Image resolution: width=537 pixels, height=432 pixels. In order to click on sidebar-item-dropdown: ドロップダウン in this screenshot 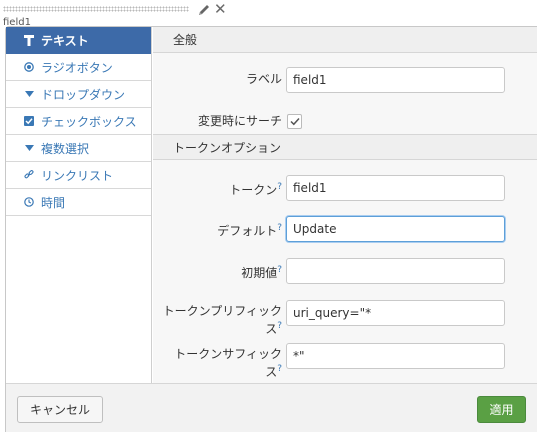, I will do `click(78, 94)`.